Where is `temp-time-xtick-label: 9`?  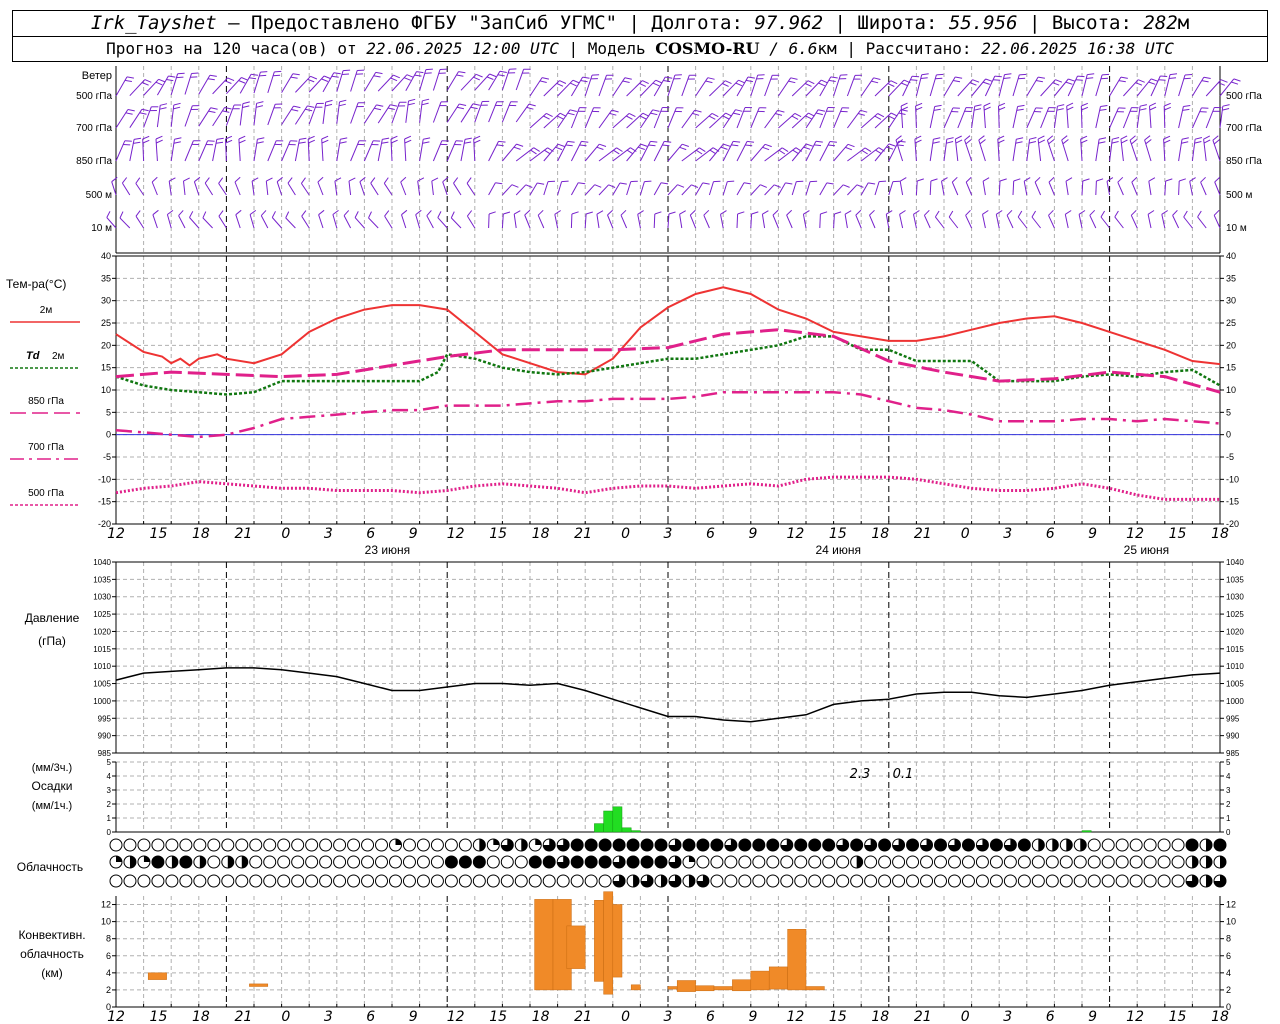
temp-time-xtick-label: 9 is located at coordinates (1092, 534).